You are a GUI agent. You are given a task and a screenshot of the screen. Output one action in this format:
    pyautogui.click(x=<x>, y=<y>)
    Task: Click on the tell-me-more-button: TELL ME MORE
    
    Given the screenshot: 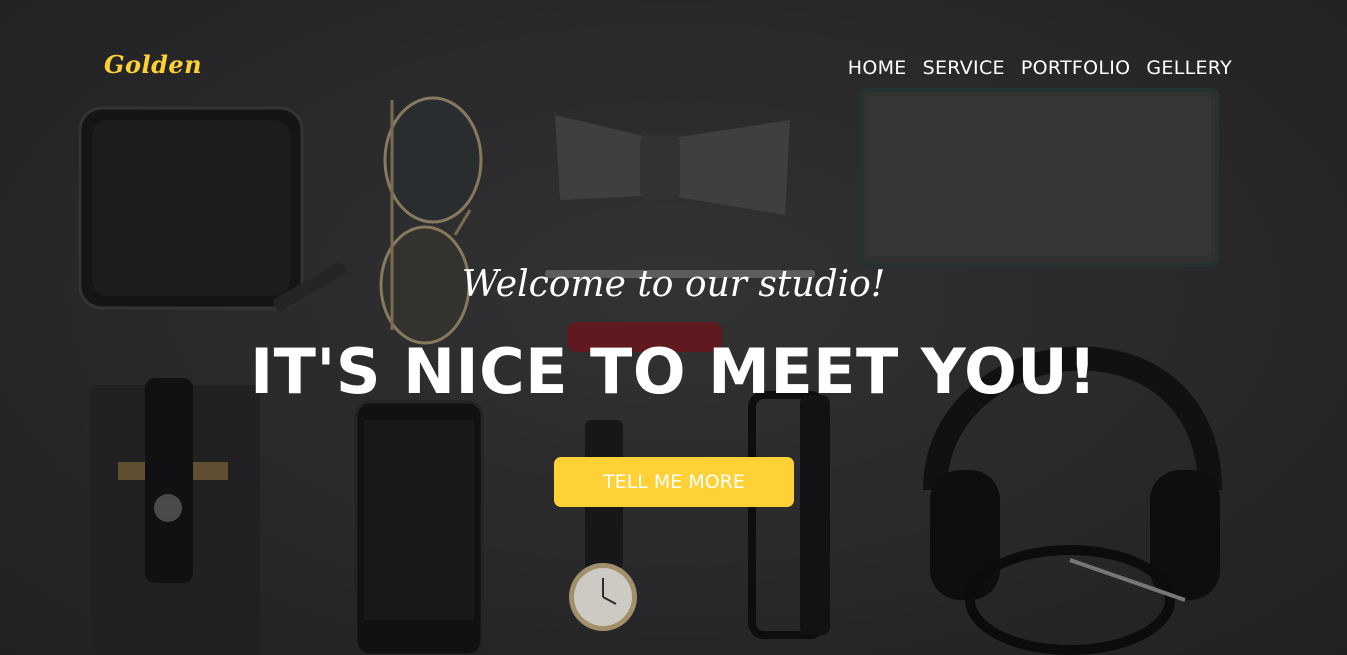 What is the action you would take?
    pyautogui.click(x=674, y=482)
    